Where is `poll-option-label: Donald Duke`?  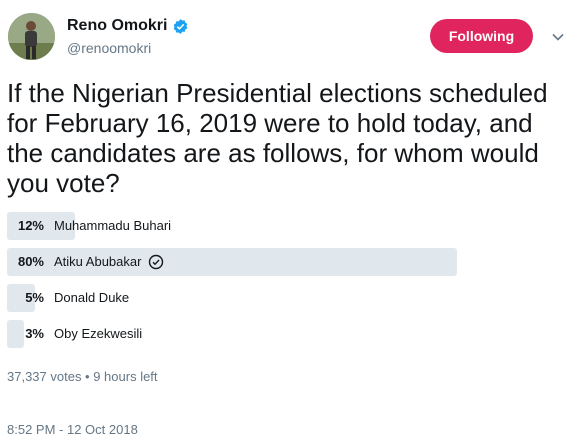 poll-option-label: Donald Duke is located at coordinates (92, 297).